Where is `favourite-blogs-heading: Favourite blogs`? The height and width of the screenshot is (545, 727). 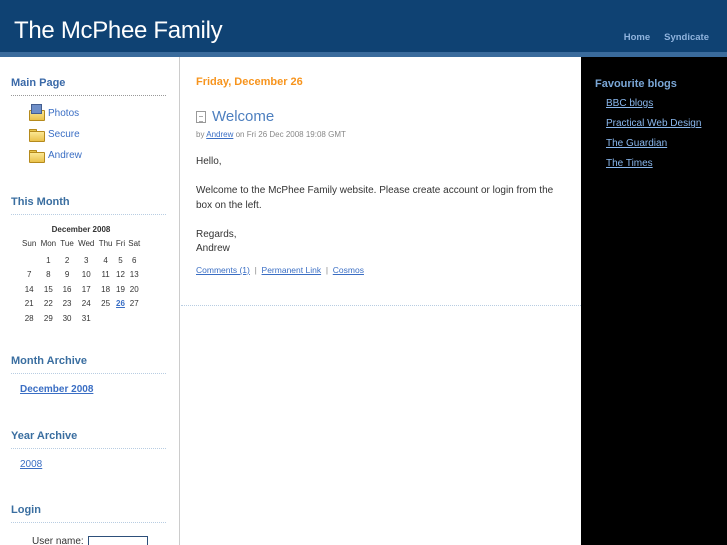 favourite-blogs-heading: Favourite blogs is located at coordinates (636, 84).